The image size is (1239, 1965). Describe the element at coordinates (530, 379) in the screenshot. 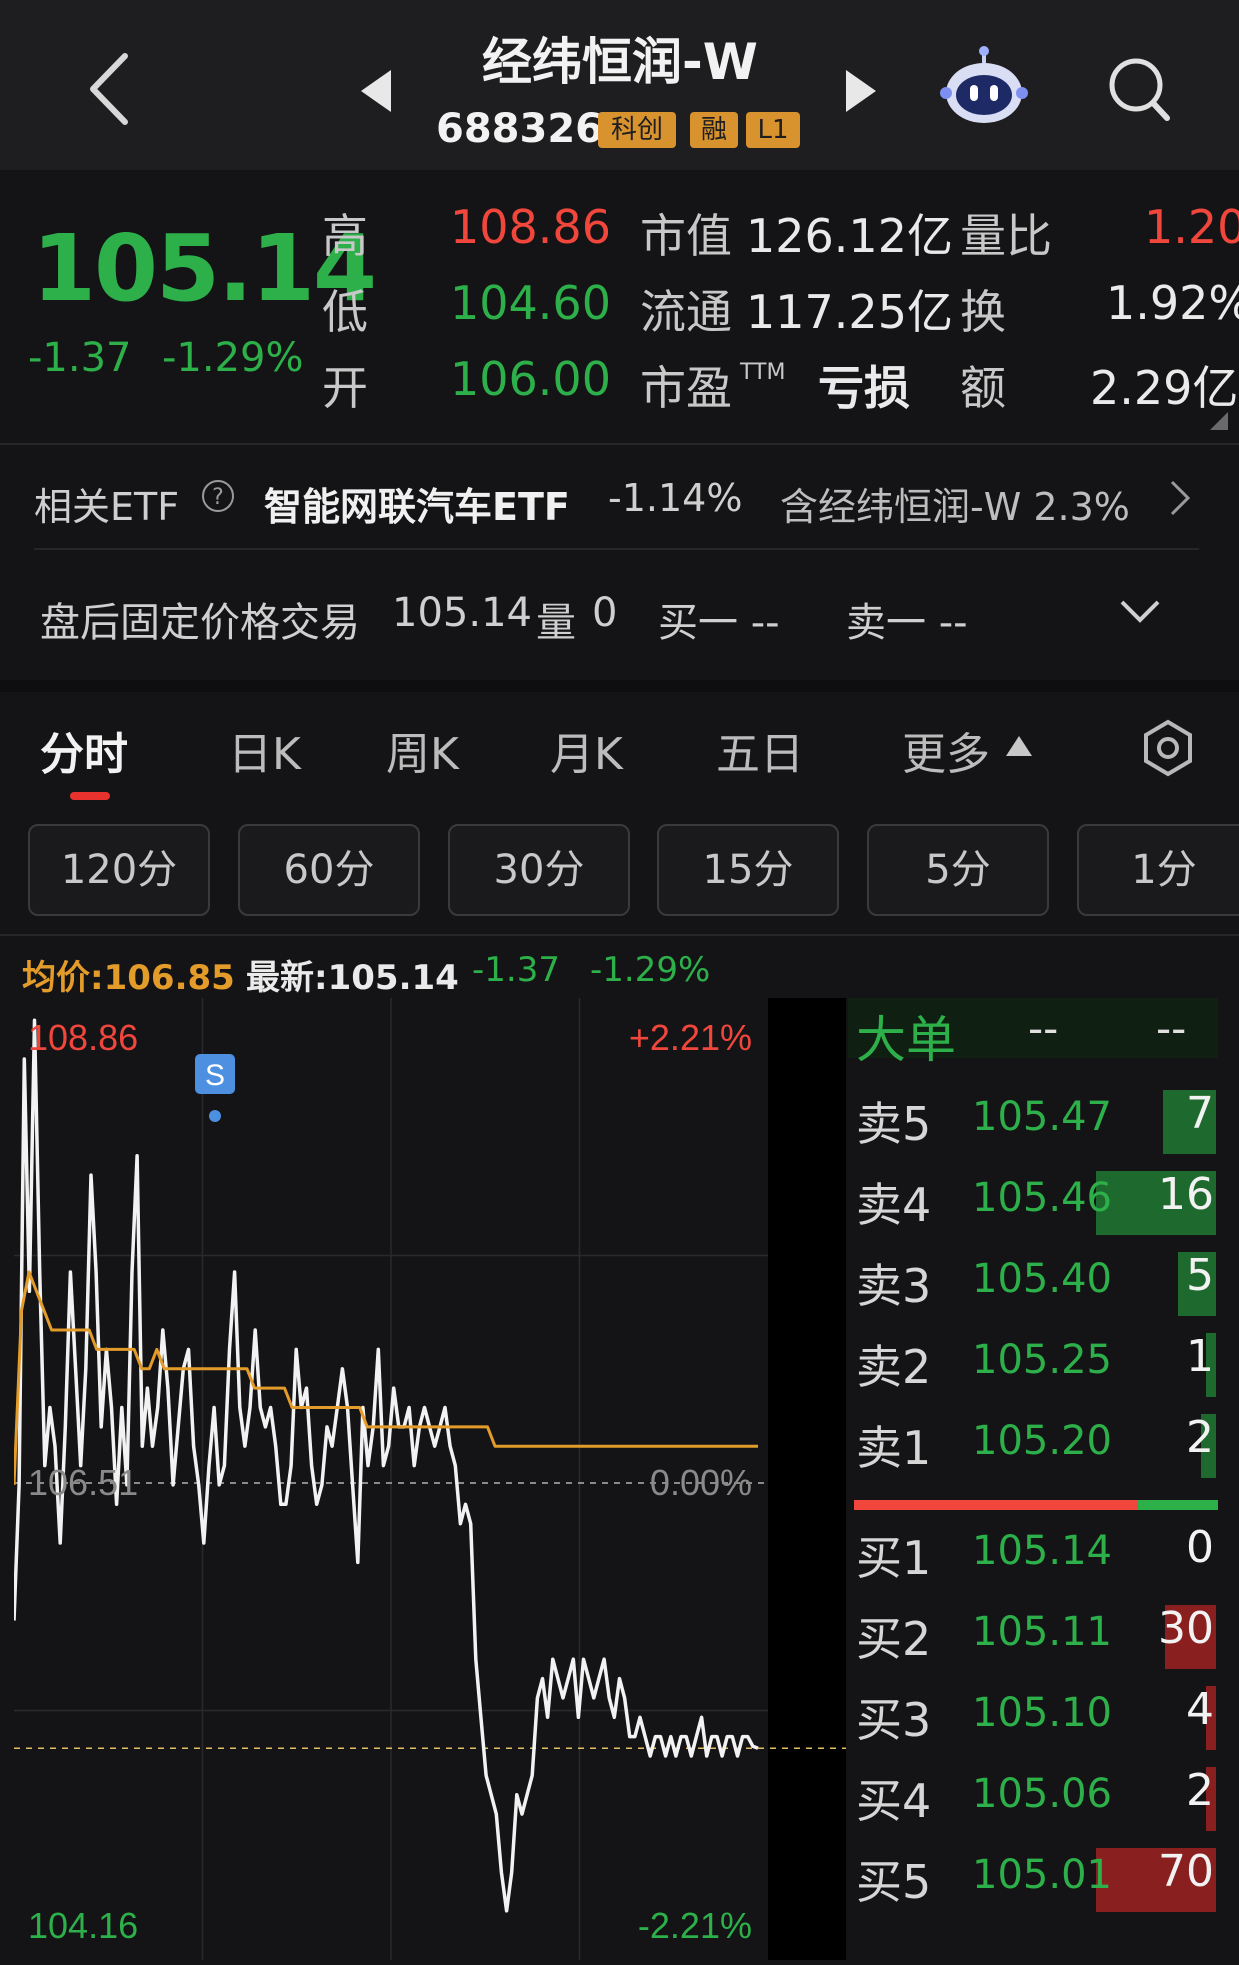

I see `open-value: 106.00` at that location.